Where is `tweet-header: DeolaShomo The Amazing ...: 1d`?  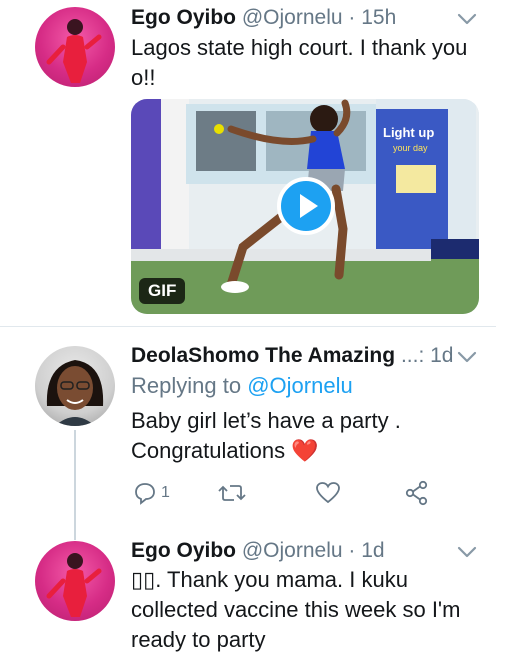
tweet-header: DeolaShomo The Amazing ...: 1d is located at coordinates (292, 356).